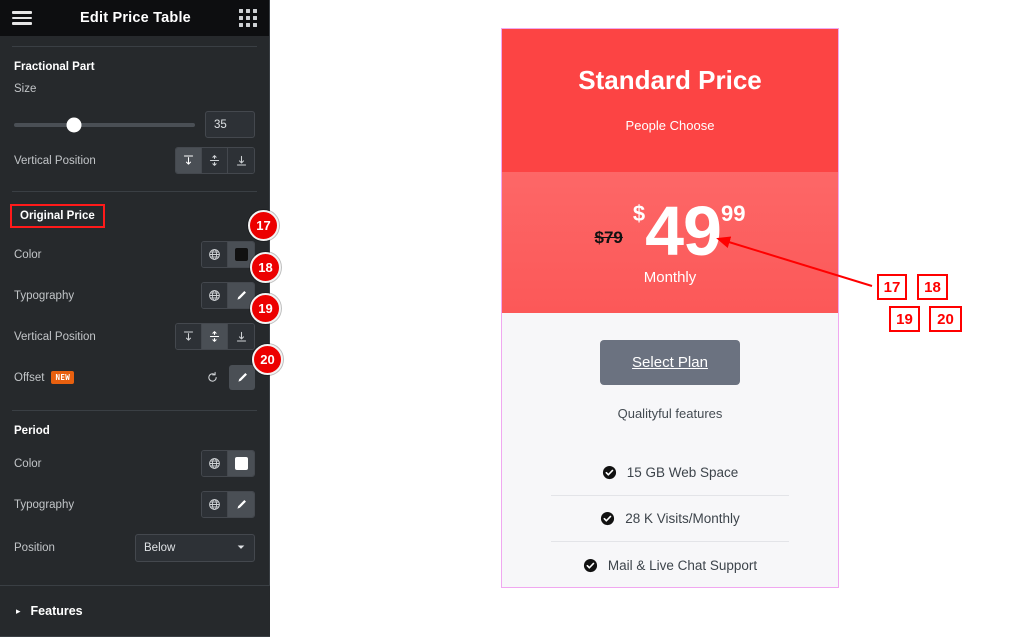  I want to click on row-original-price-color: Color, so click(134, 254).